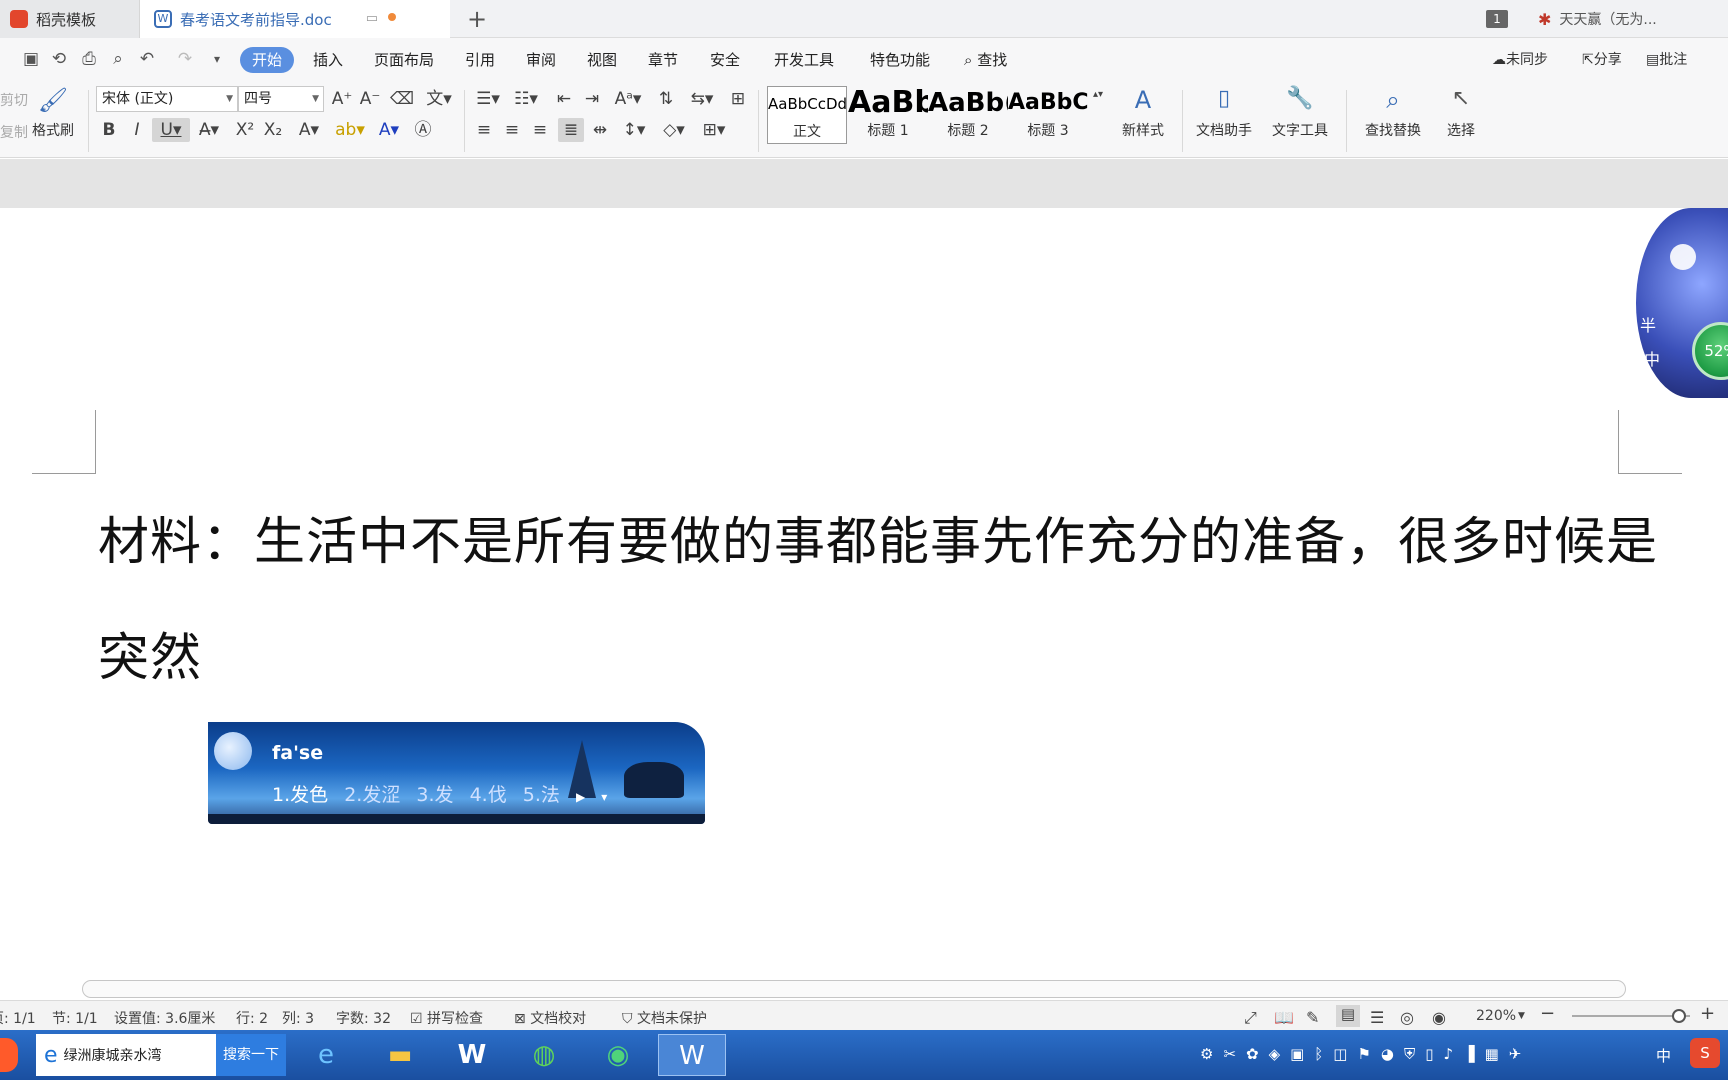  Describe the element at coordinates (1365, 1054) in the screenshot. I see `system-tray-icons: ⚙✂✿◈▣ᛒ◫⚑◕⛨▯♪▐▦✈` at that location.